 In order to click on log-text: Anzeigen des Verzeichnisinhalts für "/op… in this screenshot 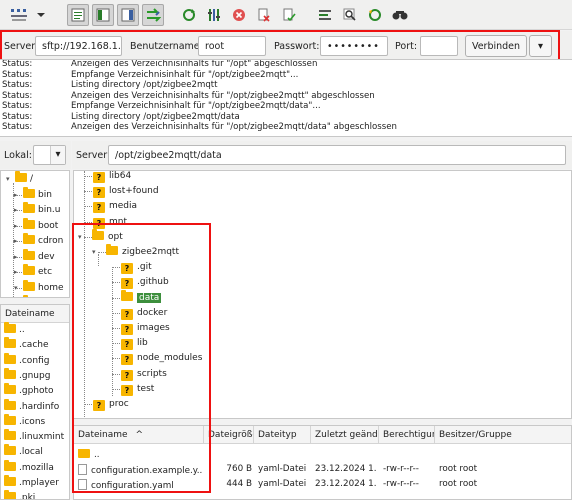, I will do `click(194, 64)`.